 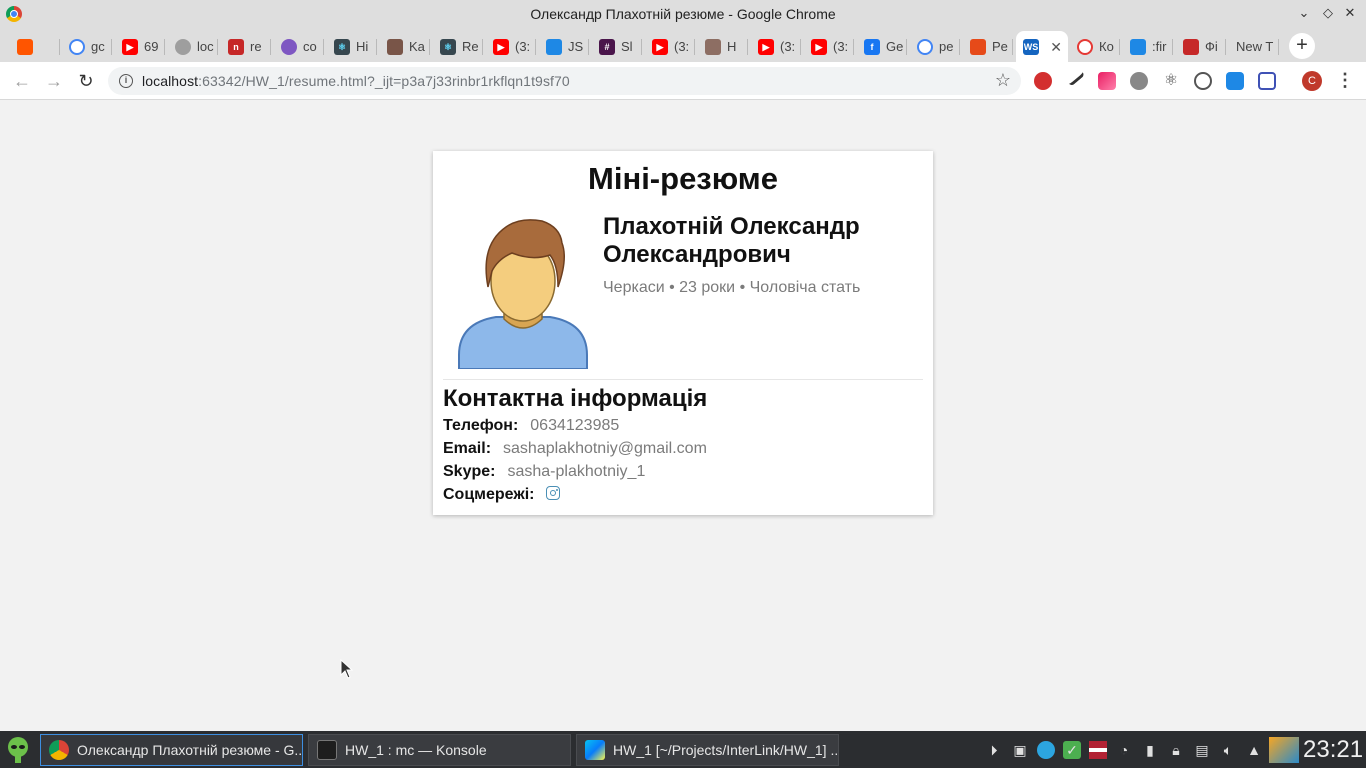 I want to click on desktop-preview-icon, so click(x=1284, y=750).